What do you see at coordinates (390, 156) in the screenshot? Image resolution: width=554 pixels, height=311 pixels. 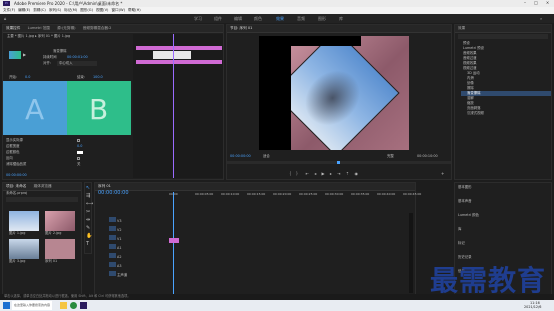 I see `quality-dropdown: 完整` at bounding box center [390, 156].